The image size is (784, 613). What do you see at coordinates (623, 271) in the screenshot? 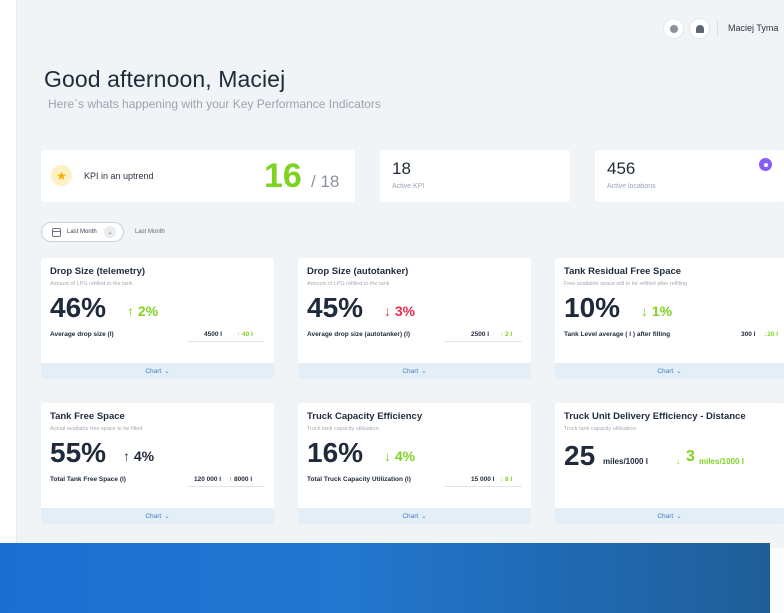
I see `kpi-title: Tank Residual Free Space` at bounding box center [623, 271].